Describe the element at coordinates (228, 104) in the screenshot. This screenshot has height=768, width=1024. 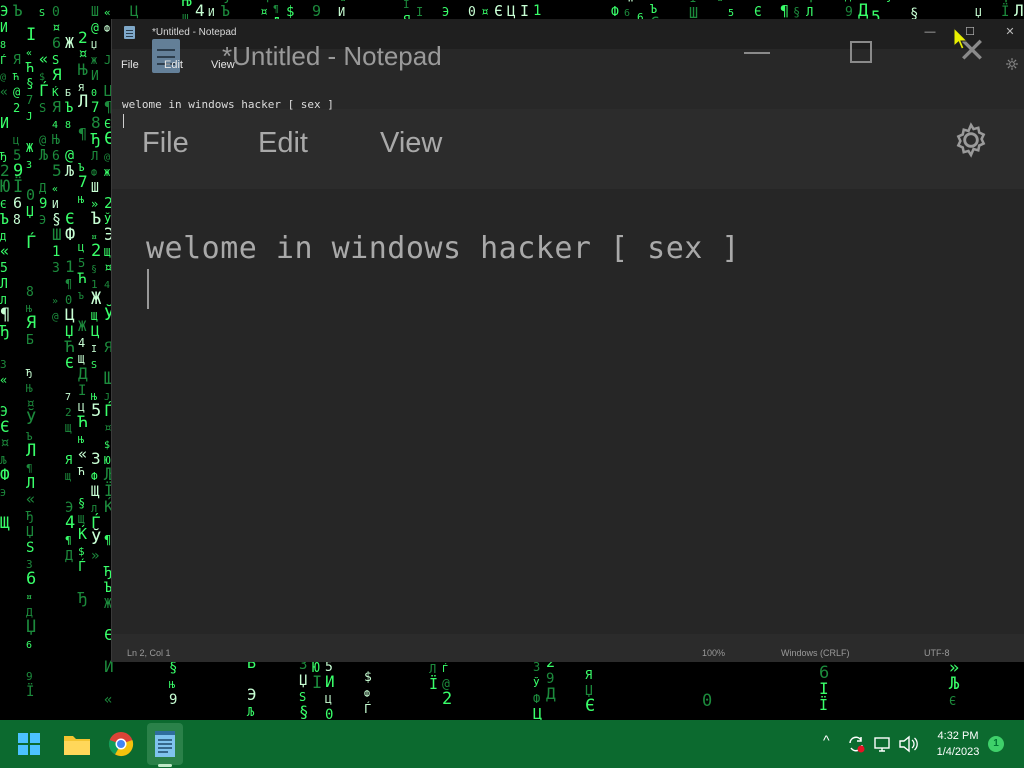
I see `editor-text: welome in windows hacker [ sex ]` at that location.